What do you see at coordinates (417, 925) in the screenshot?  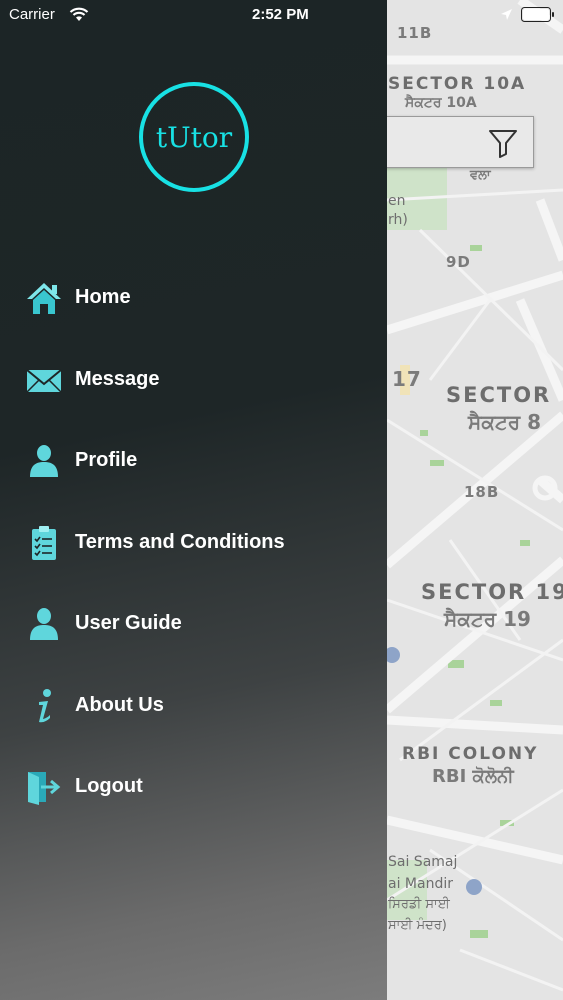 I see `map-label-sai-mandir-punjabi: ਸਾਈ ਮੰਦਰ)` at bounding box center [417, 925].